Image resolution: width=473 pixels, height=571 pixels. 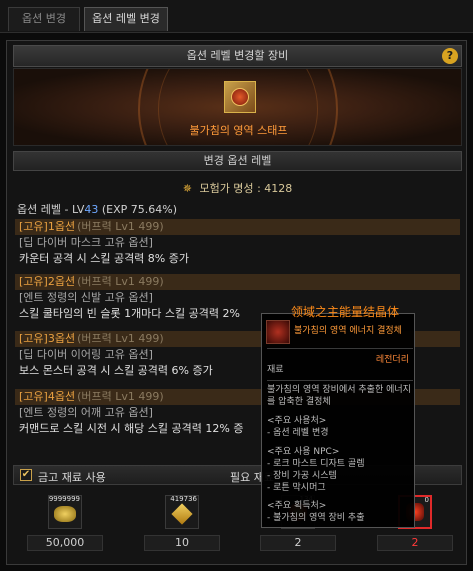 I want to click on material-required-qty: 50,000, so click(x=65, y=543).